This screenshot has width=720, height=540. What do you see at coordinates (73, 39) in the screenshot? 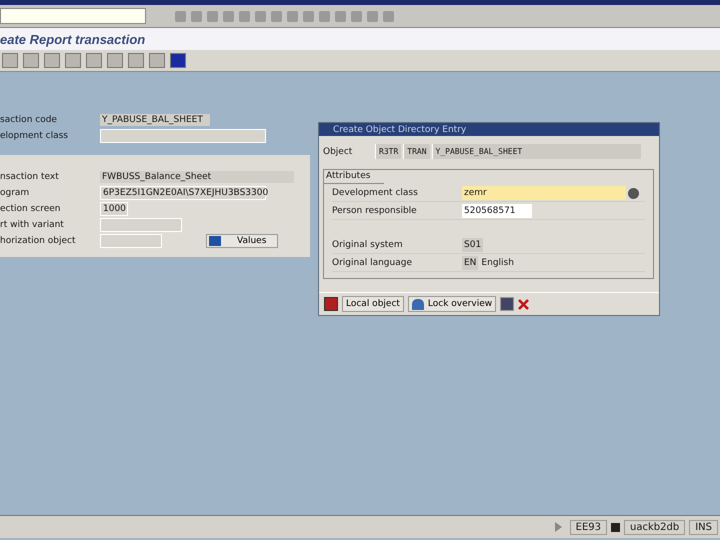
I see `screen-title: eate Report transaction` at bounding box center [73, 39].